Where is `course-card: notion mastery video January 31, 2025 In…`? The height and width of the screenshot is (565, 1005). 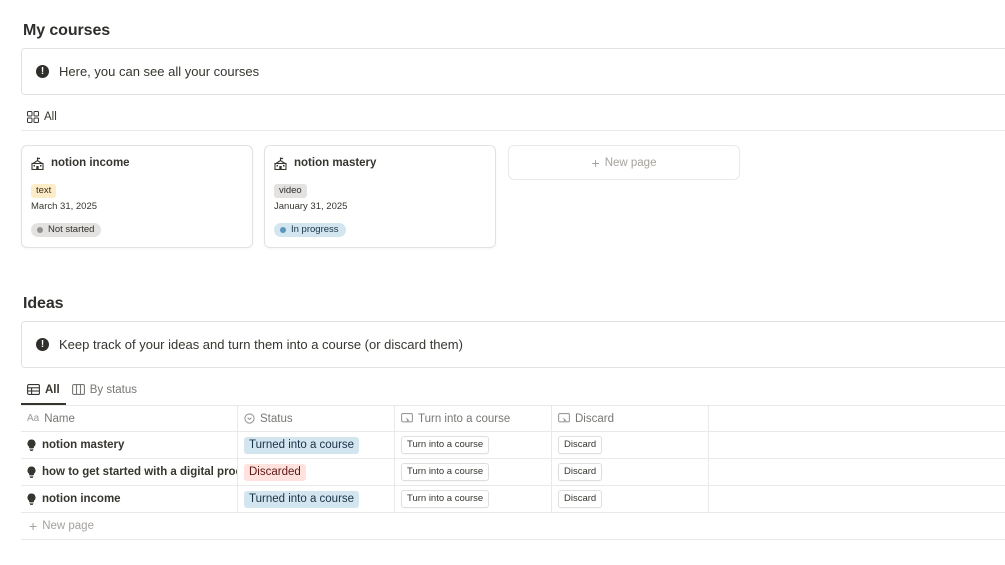 course-card: notion mastery video January 31, 2025 In… is located at coordinates (380, 196).